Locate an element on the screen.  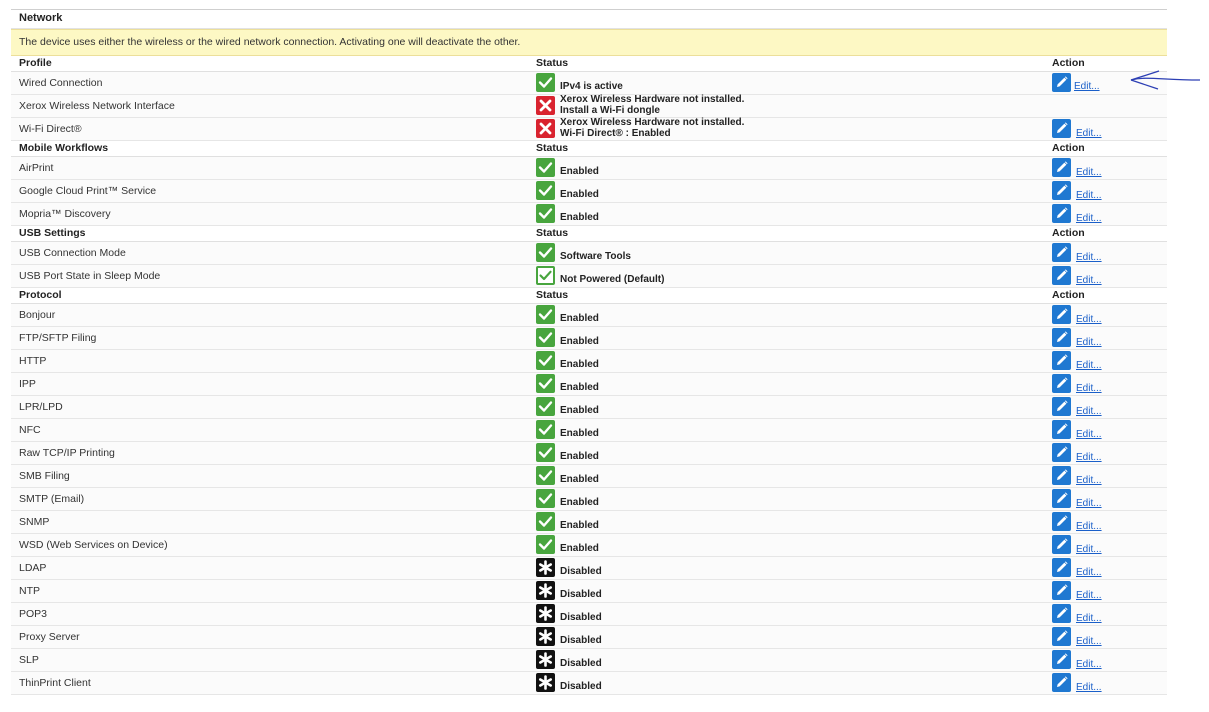
status-text: Software Tools is located at coordinates (595, 256).